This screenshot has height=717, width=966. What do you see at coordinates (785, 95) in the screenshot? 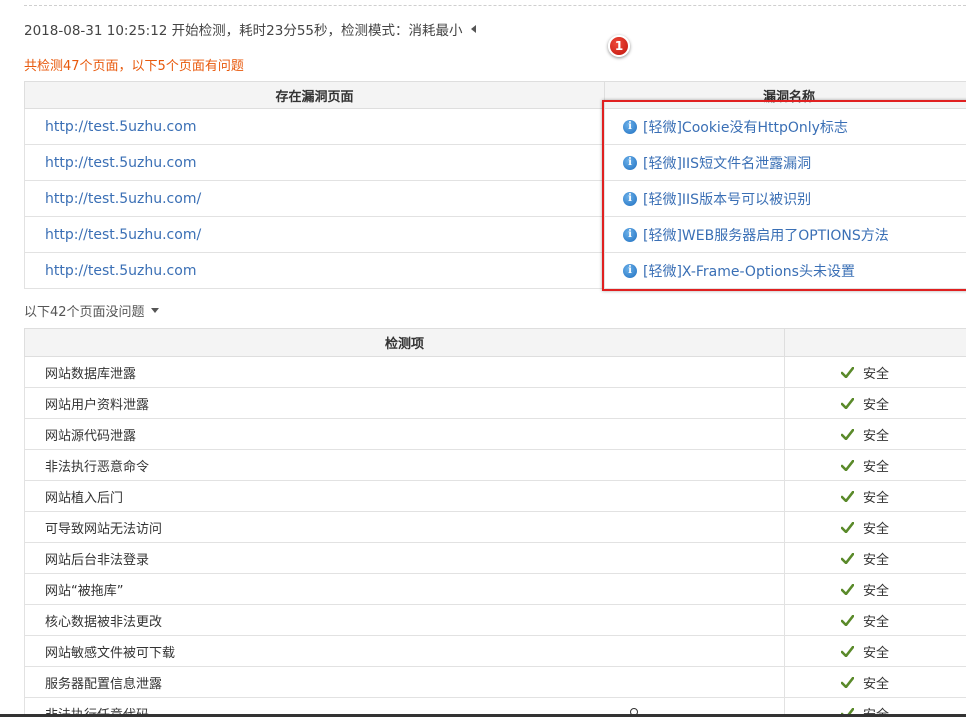
I see `column-header-vuln-name: 漏洞名称` at bounding box center [785, 95].